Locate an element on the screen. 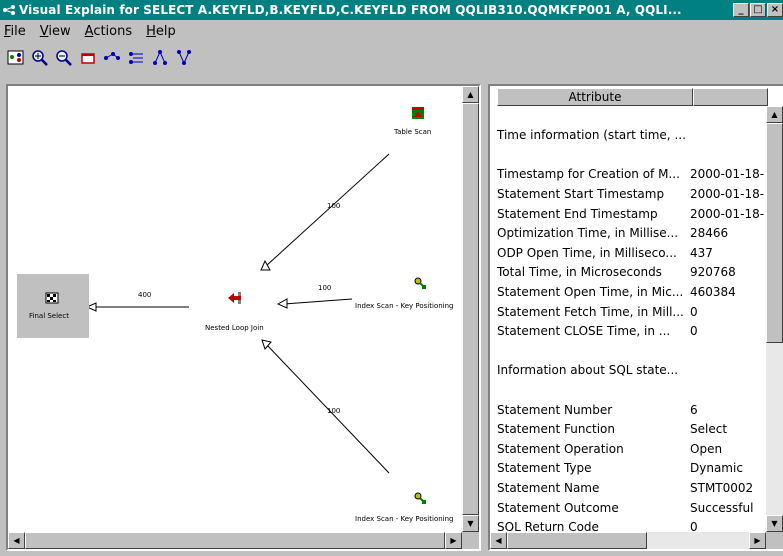 This screenshot has width=783, height=556. menu-view: View is located at coordinates (55, 31).